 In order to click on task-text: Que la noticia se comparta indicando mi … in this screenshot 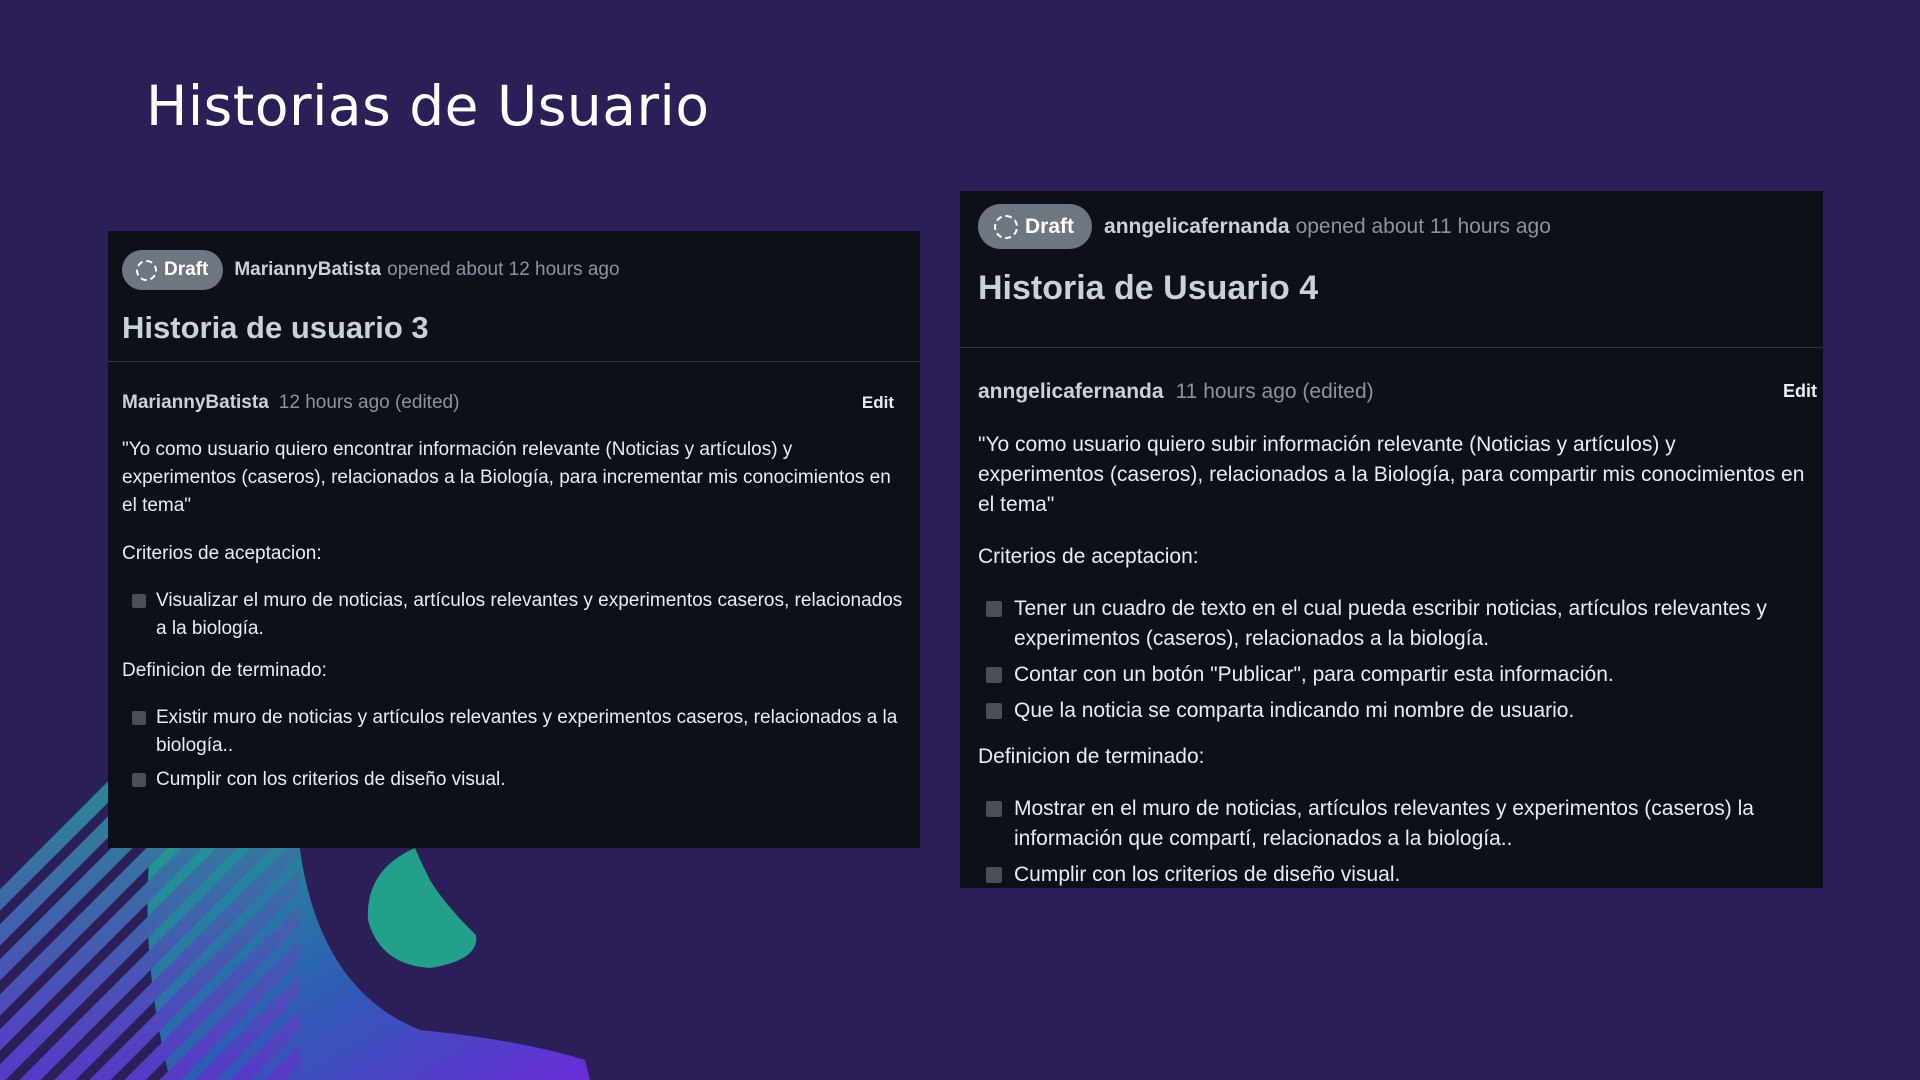, I will do `click(1294, 710)`.